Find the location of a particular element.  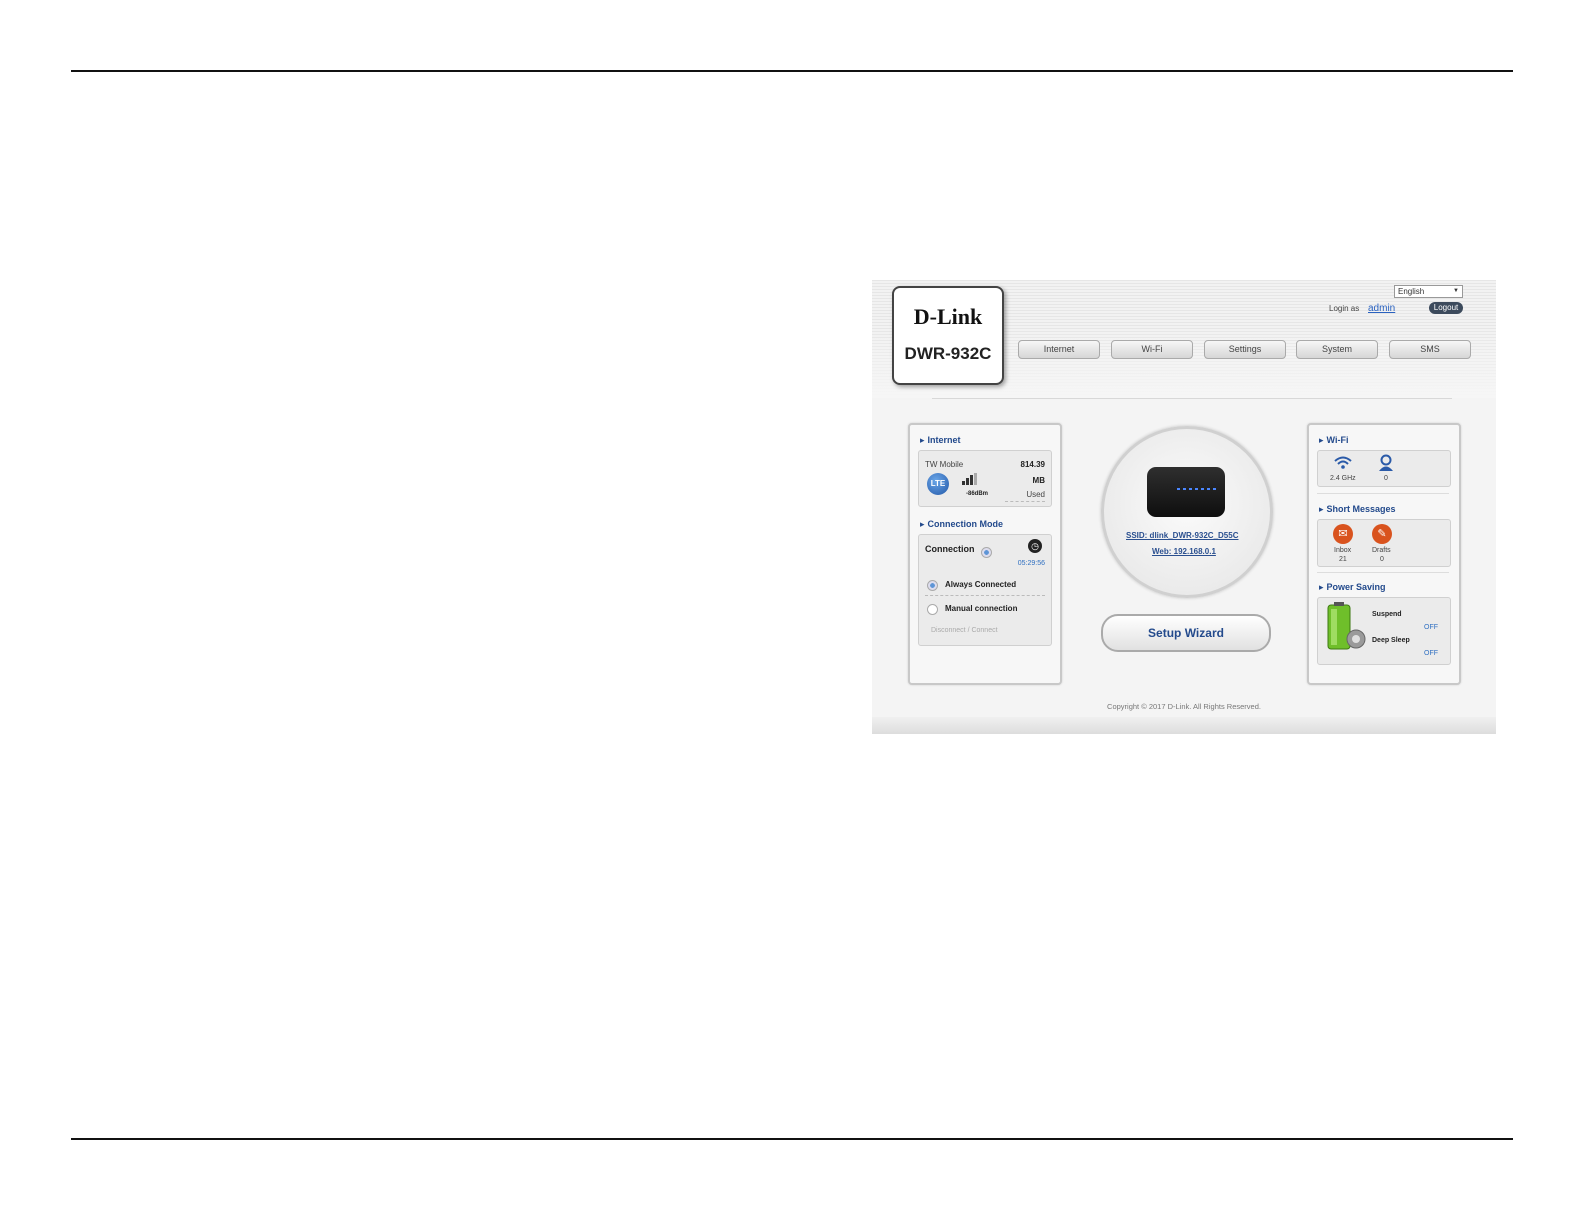

manual-connection-label: Manual connection is located at coordinates (981, 608).